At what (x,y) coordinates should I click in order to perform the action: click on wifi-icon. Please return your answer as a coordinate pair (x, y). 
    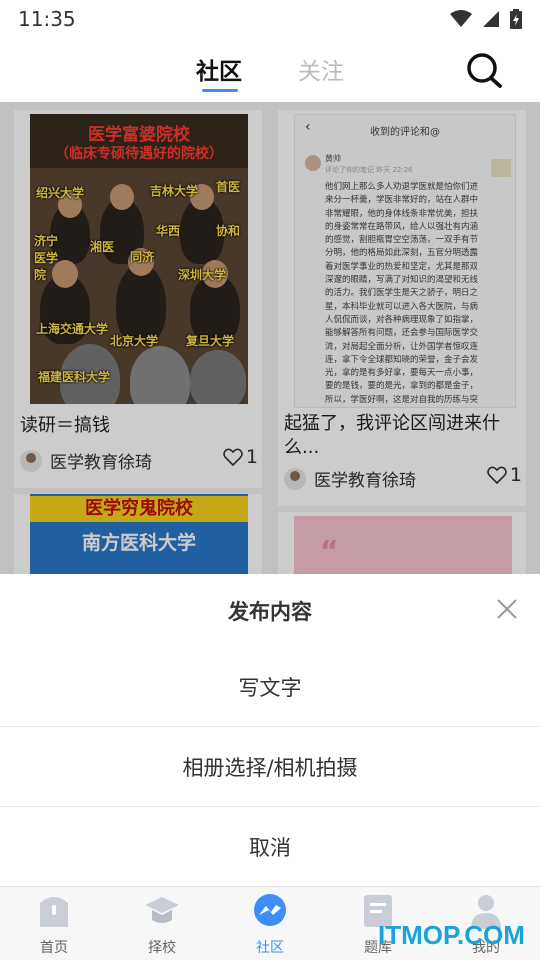
    Looking at the image, I should click on (461, 18).